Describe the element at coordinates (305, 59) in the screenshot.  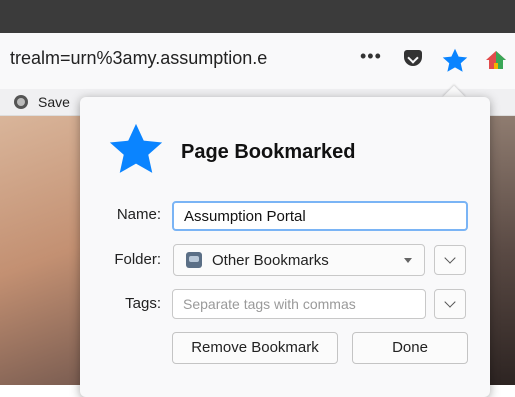
I see `url-fade` at that location.